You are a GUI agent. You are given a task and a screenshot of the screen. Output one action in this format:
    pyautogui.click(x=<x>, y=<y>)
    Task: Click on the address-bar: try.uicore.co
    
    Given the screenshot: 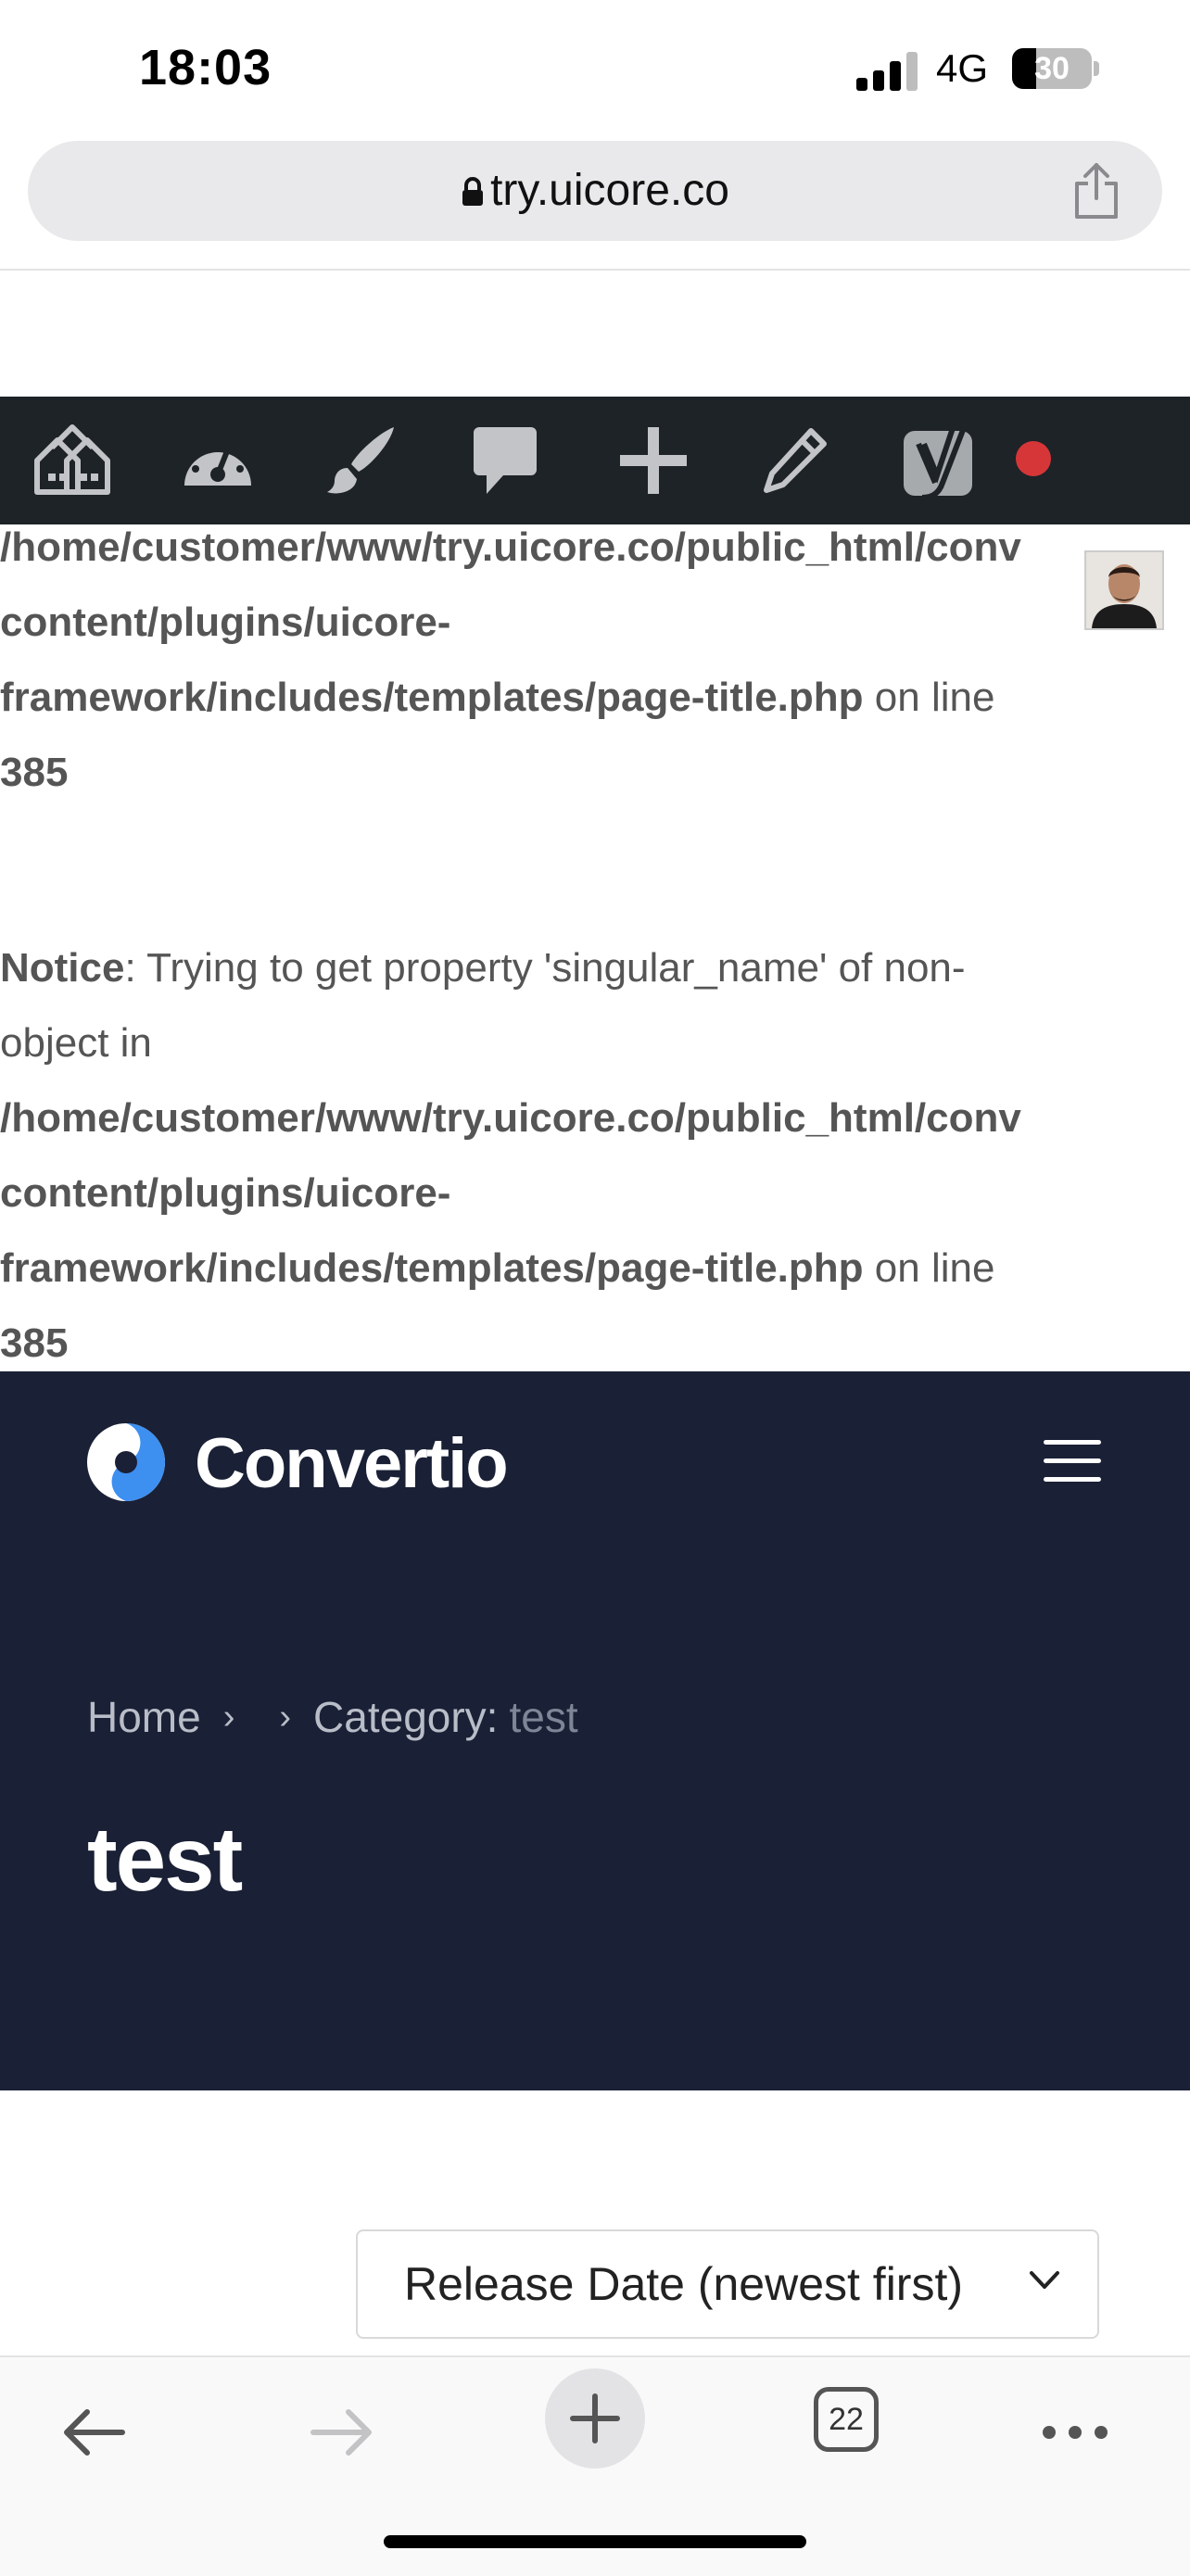 What is the action you would take?
    pyautogui.click(x=595, y=191)
    